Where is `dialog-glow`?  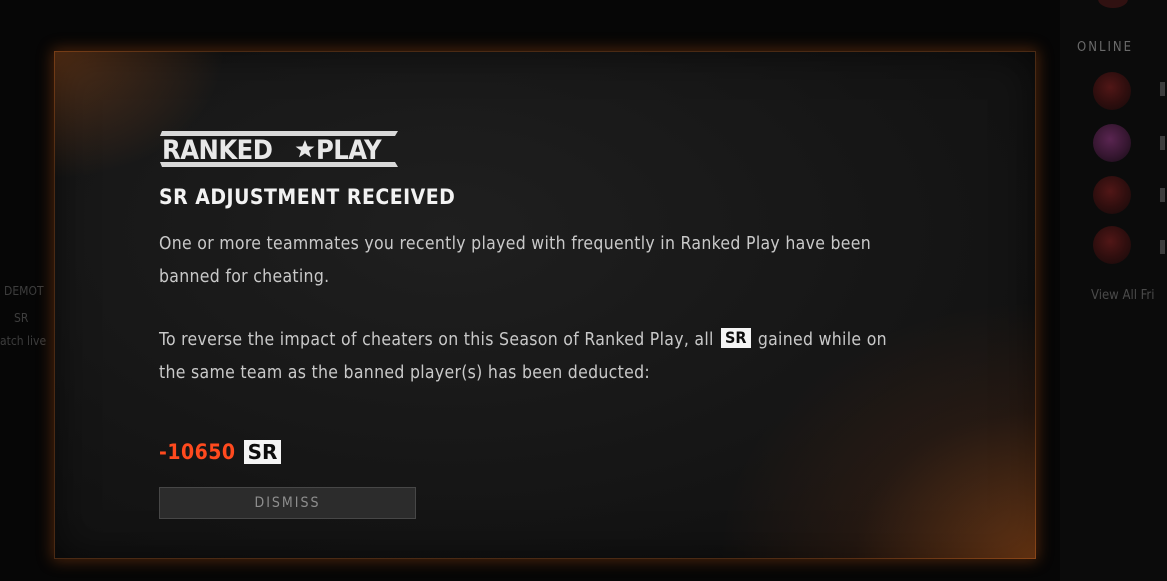
dialog-glow is located at coordinates (154, 126).